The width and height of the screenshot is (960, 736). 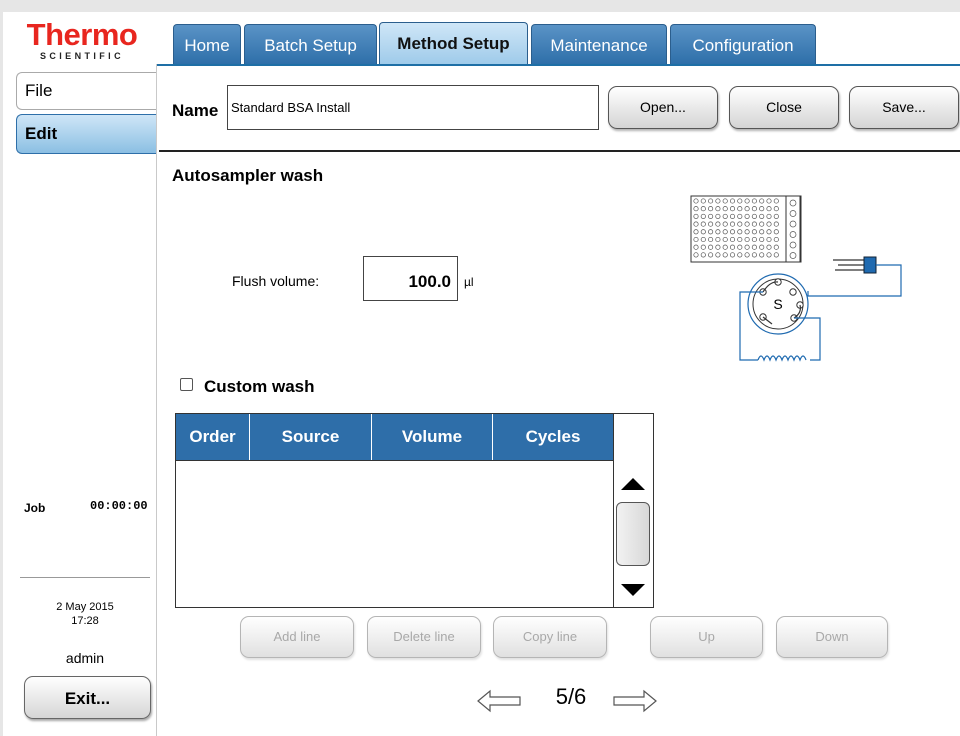 I want to click on column-order: Order, so click(x=213, y=437).